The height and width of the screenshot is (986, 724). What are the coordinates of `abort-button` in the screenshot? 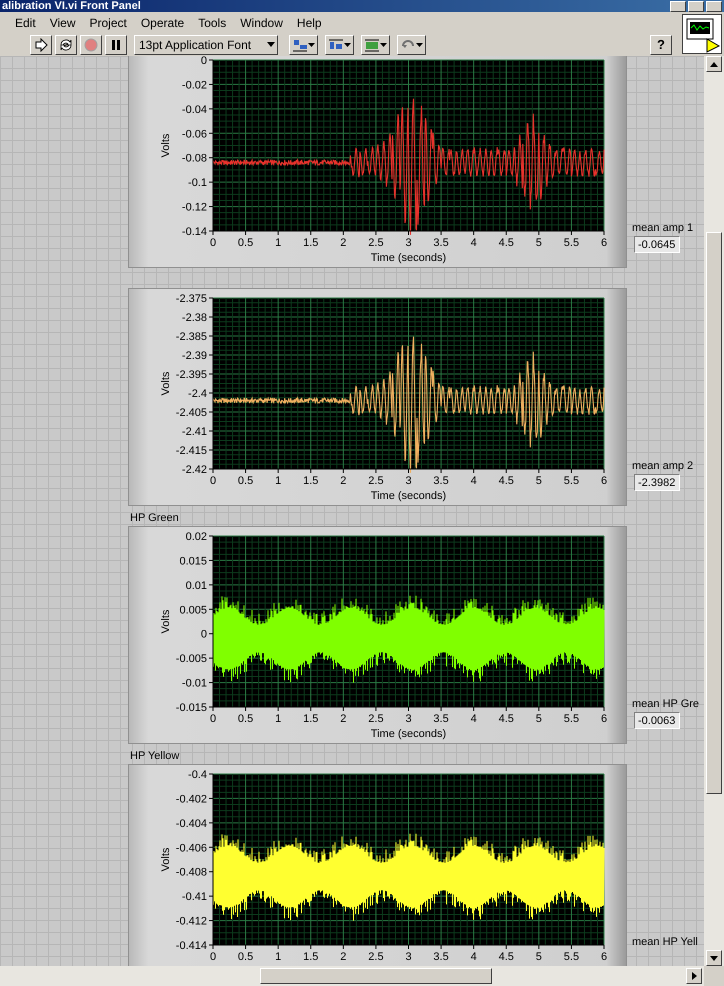 It's located at (91, 44).